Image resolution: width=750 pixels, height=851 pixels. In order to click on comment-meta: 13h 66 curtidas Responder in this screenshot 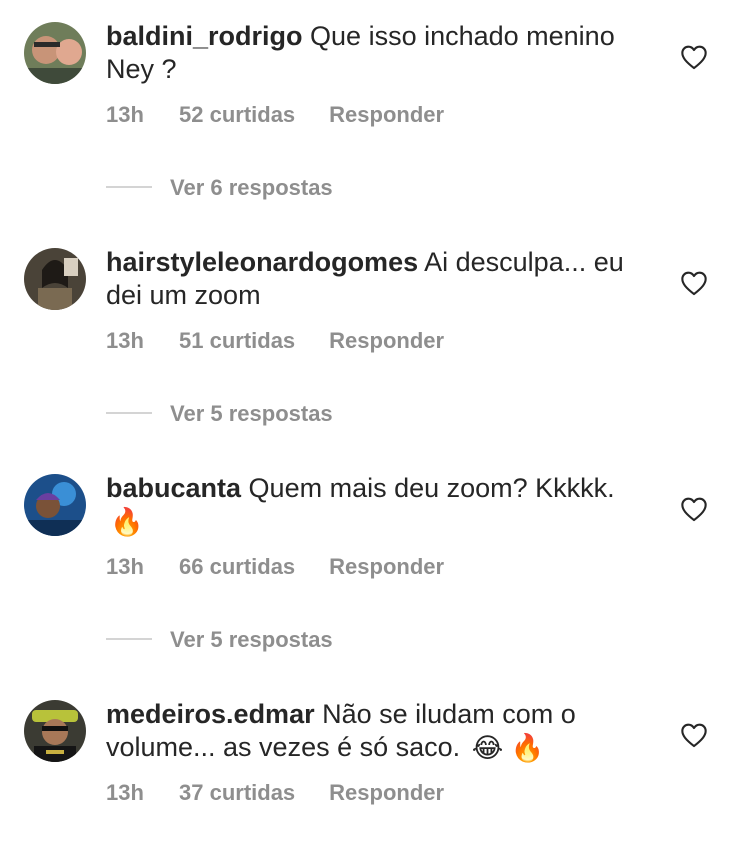, I will do `click(275, 567)`.